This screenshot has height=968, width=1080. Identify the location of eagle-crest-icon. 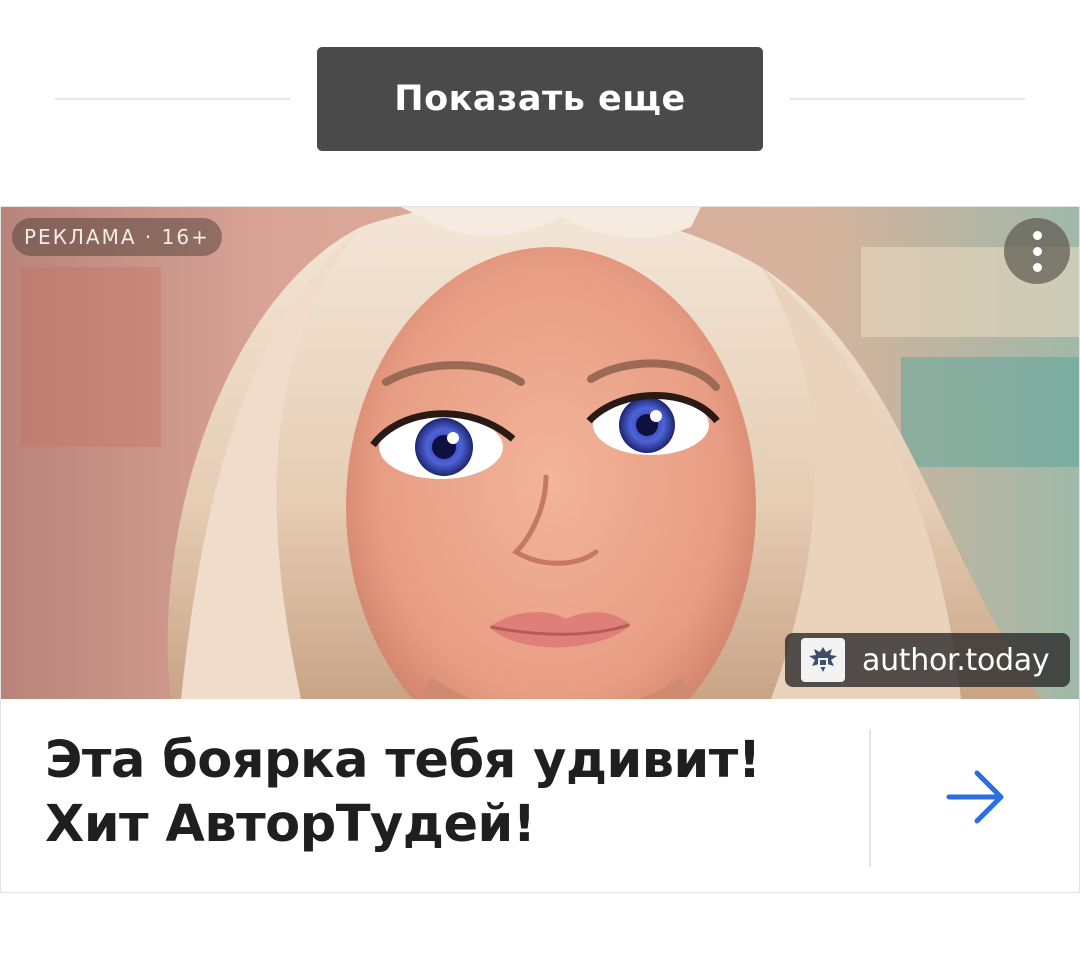
(823, 660).